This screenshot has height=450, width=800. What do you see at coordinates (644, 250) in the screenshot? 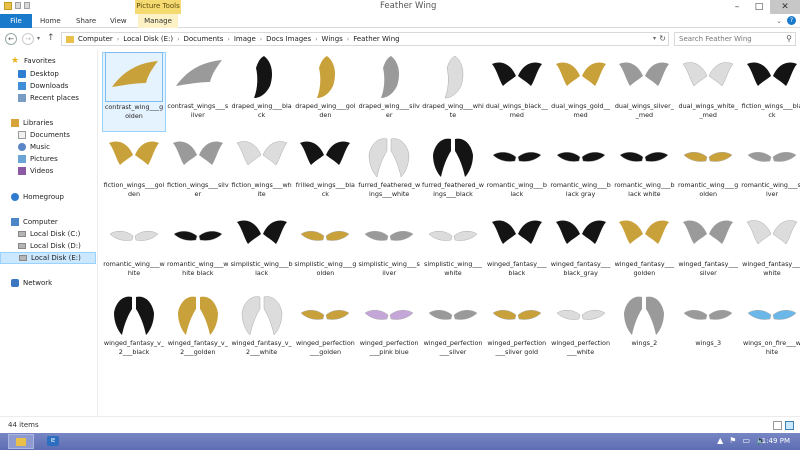
I see `file-item: winged_fantasy___golden` at bounding box center [644, 250].